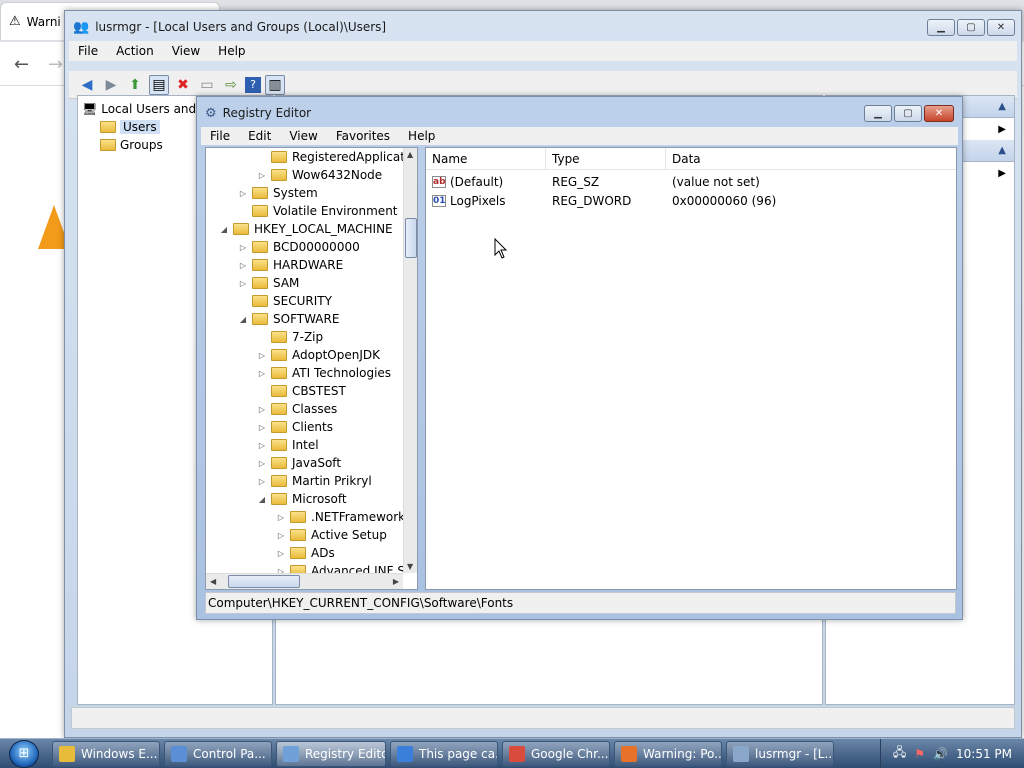 The height and width of the screenshot is (768, 1024). I want to click on scroll-left-arrow-icon: ◀, so click(213, 581).